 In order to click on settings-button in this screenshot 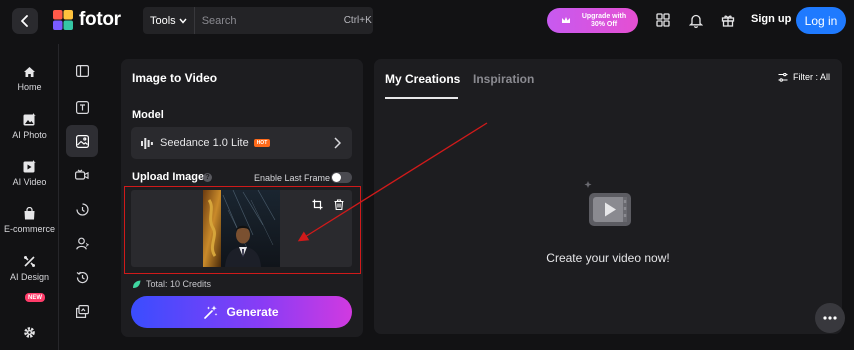, I will do `click(29, 332)`.